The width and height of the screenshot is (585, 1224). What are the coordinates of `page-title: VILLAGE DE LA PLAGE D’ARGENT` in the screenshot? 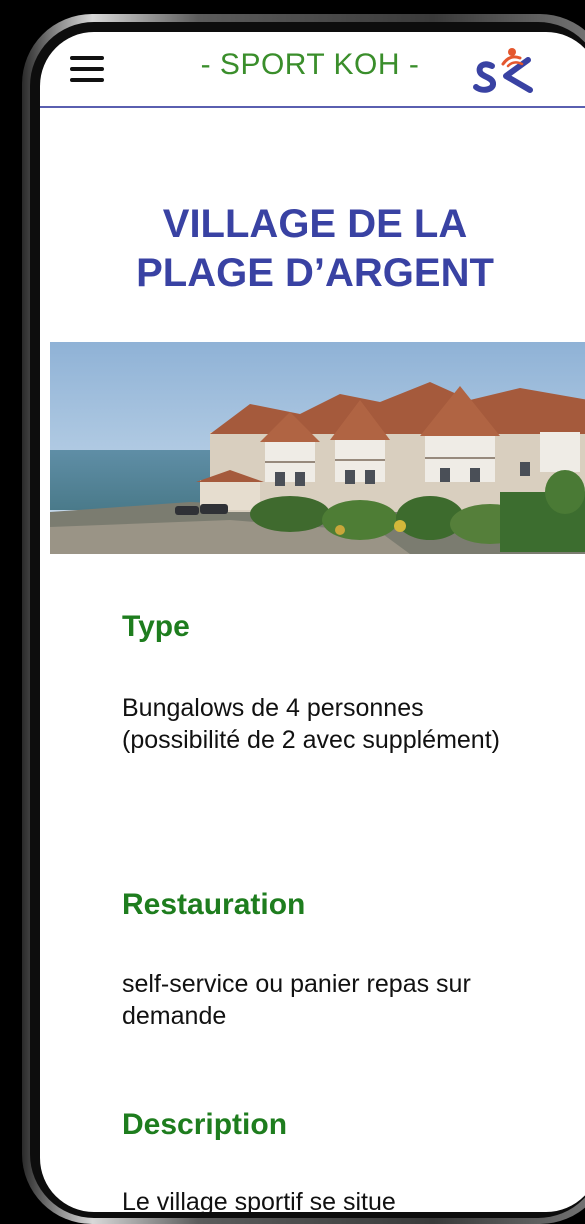 It's located at (315, 249).